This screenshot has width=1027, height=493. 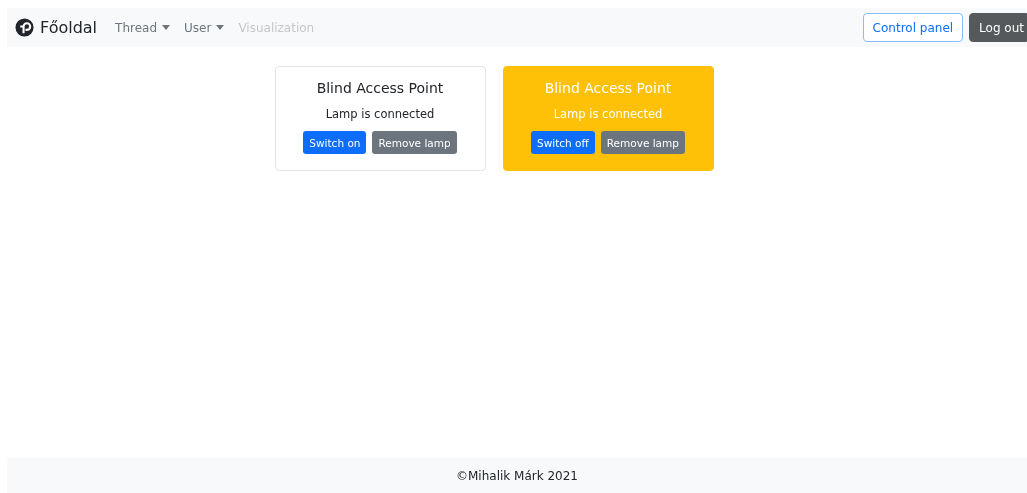 I want to click on dropdown-toggle: User, so click(x=204, y=27).